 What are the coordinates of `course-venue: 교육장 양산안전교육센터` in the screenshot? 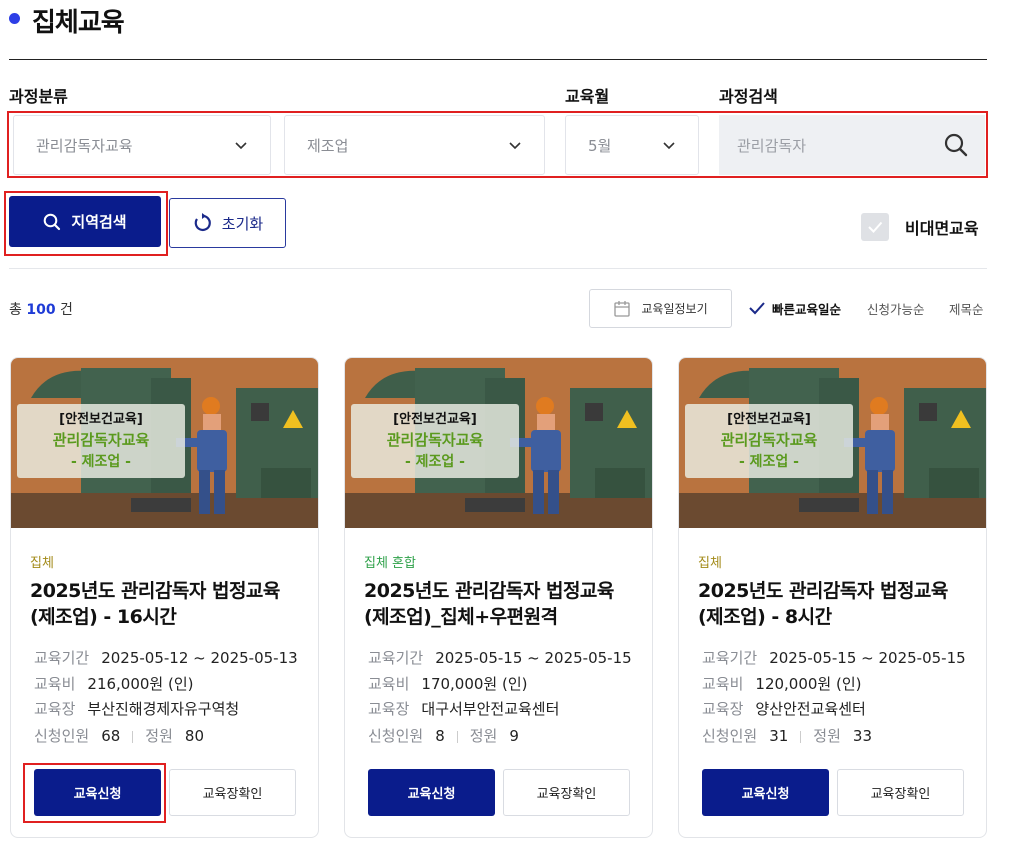 It's located at (784, 708).